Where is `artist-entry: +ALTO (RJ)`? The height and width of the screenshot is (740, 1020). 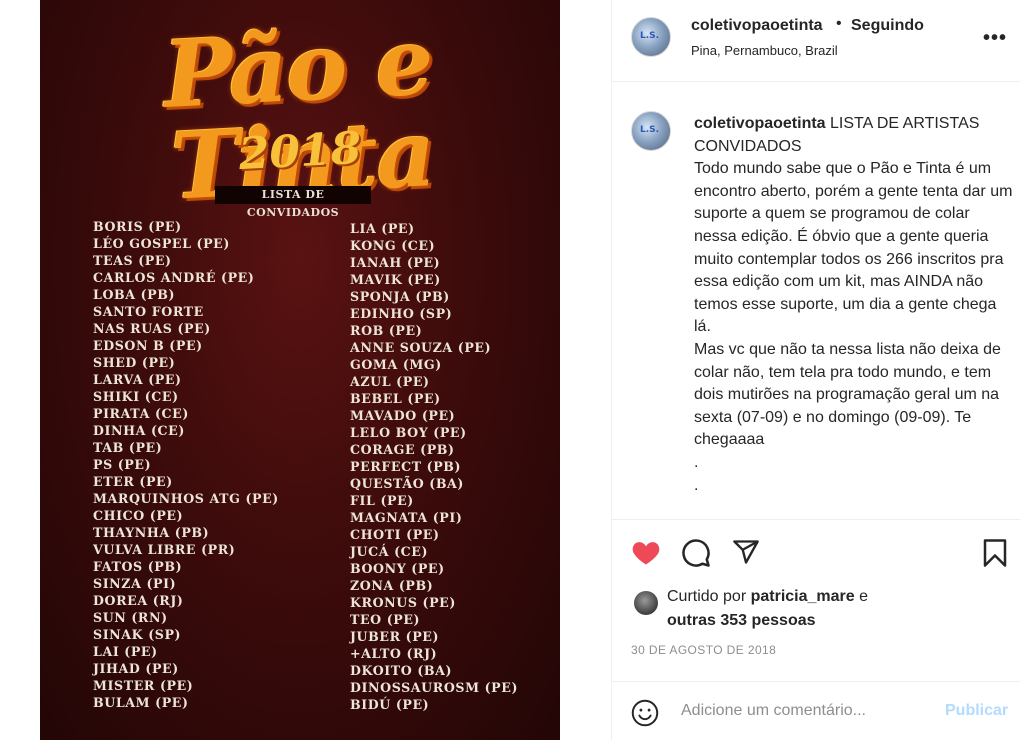 artist-entry: +ALTO (RJ) is located at coordinates (394, 653).